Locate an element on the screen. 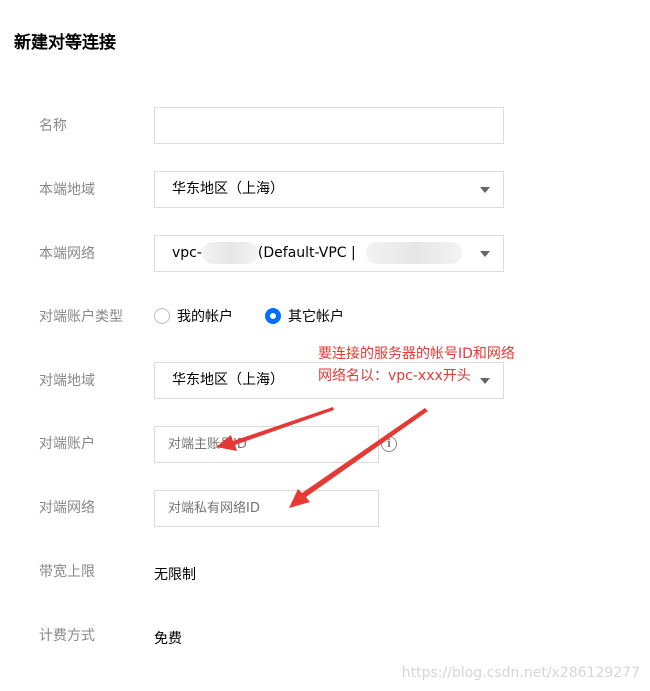  watermark: https://blog.csdn.net/x286129277 is located at coordinates (520, 673).